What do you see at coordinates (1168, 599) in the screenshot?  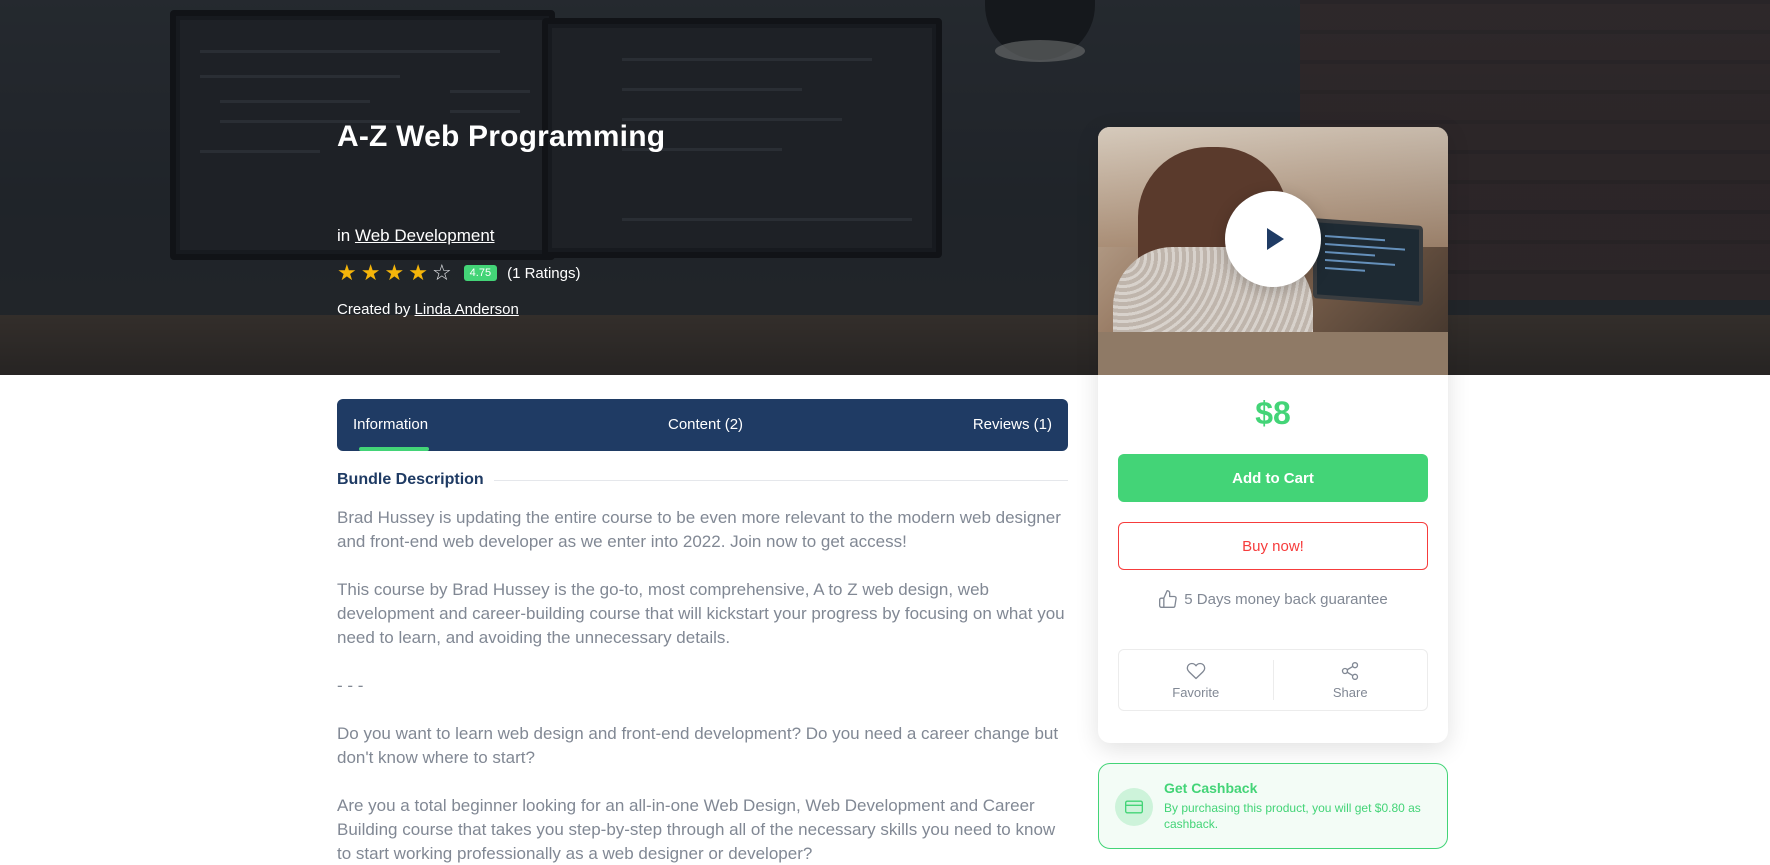 I see `thumbs-up-icon` at bounding box center [1168, 599].